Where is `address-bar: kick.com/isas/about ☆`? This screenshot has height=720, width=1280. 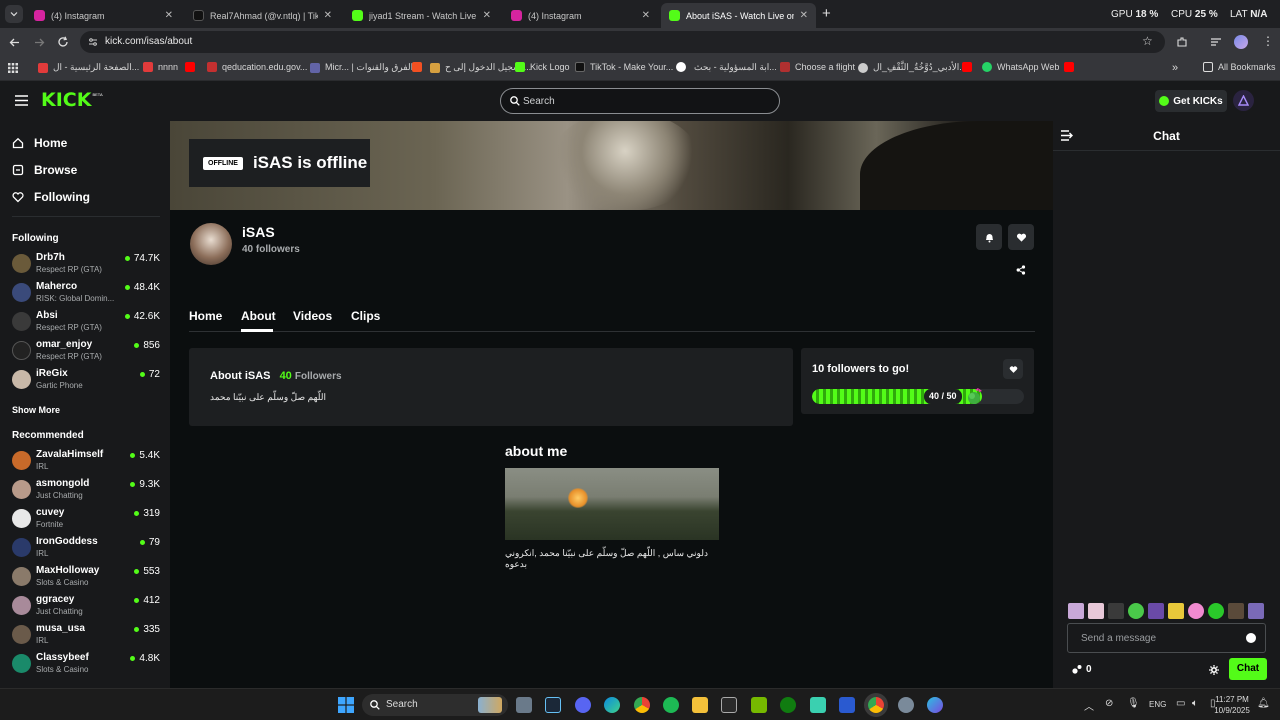 address-bar: kick.com/isas/about ☆ is located at coordinates (622, 42).